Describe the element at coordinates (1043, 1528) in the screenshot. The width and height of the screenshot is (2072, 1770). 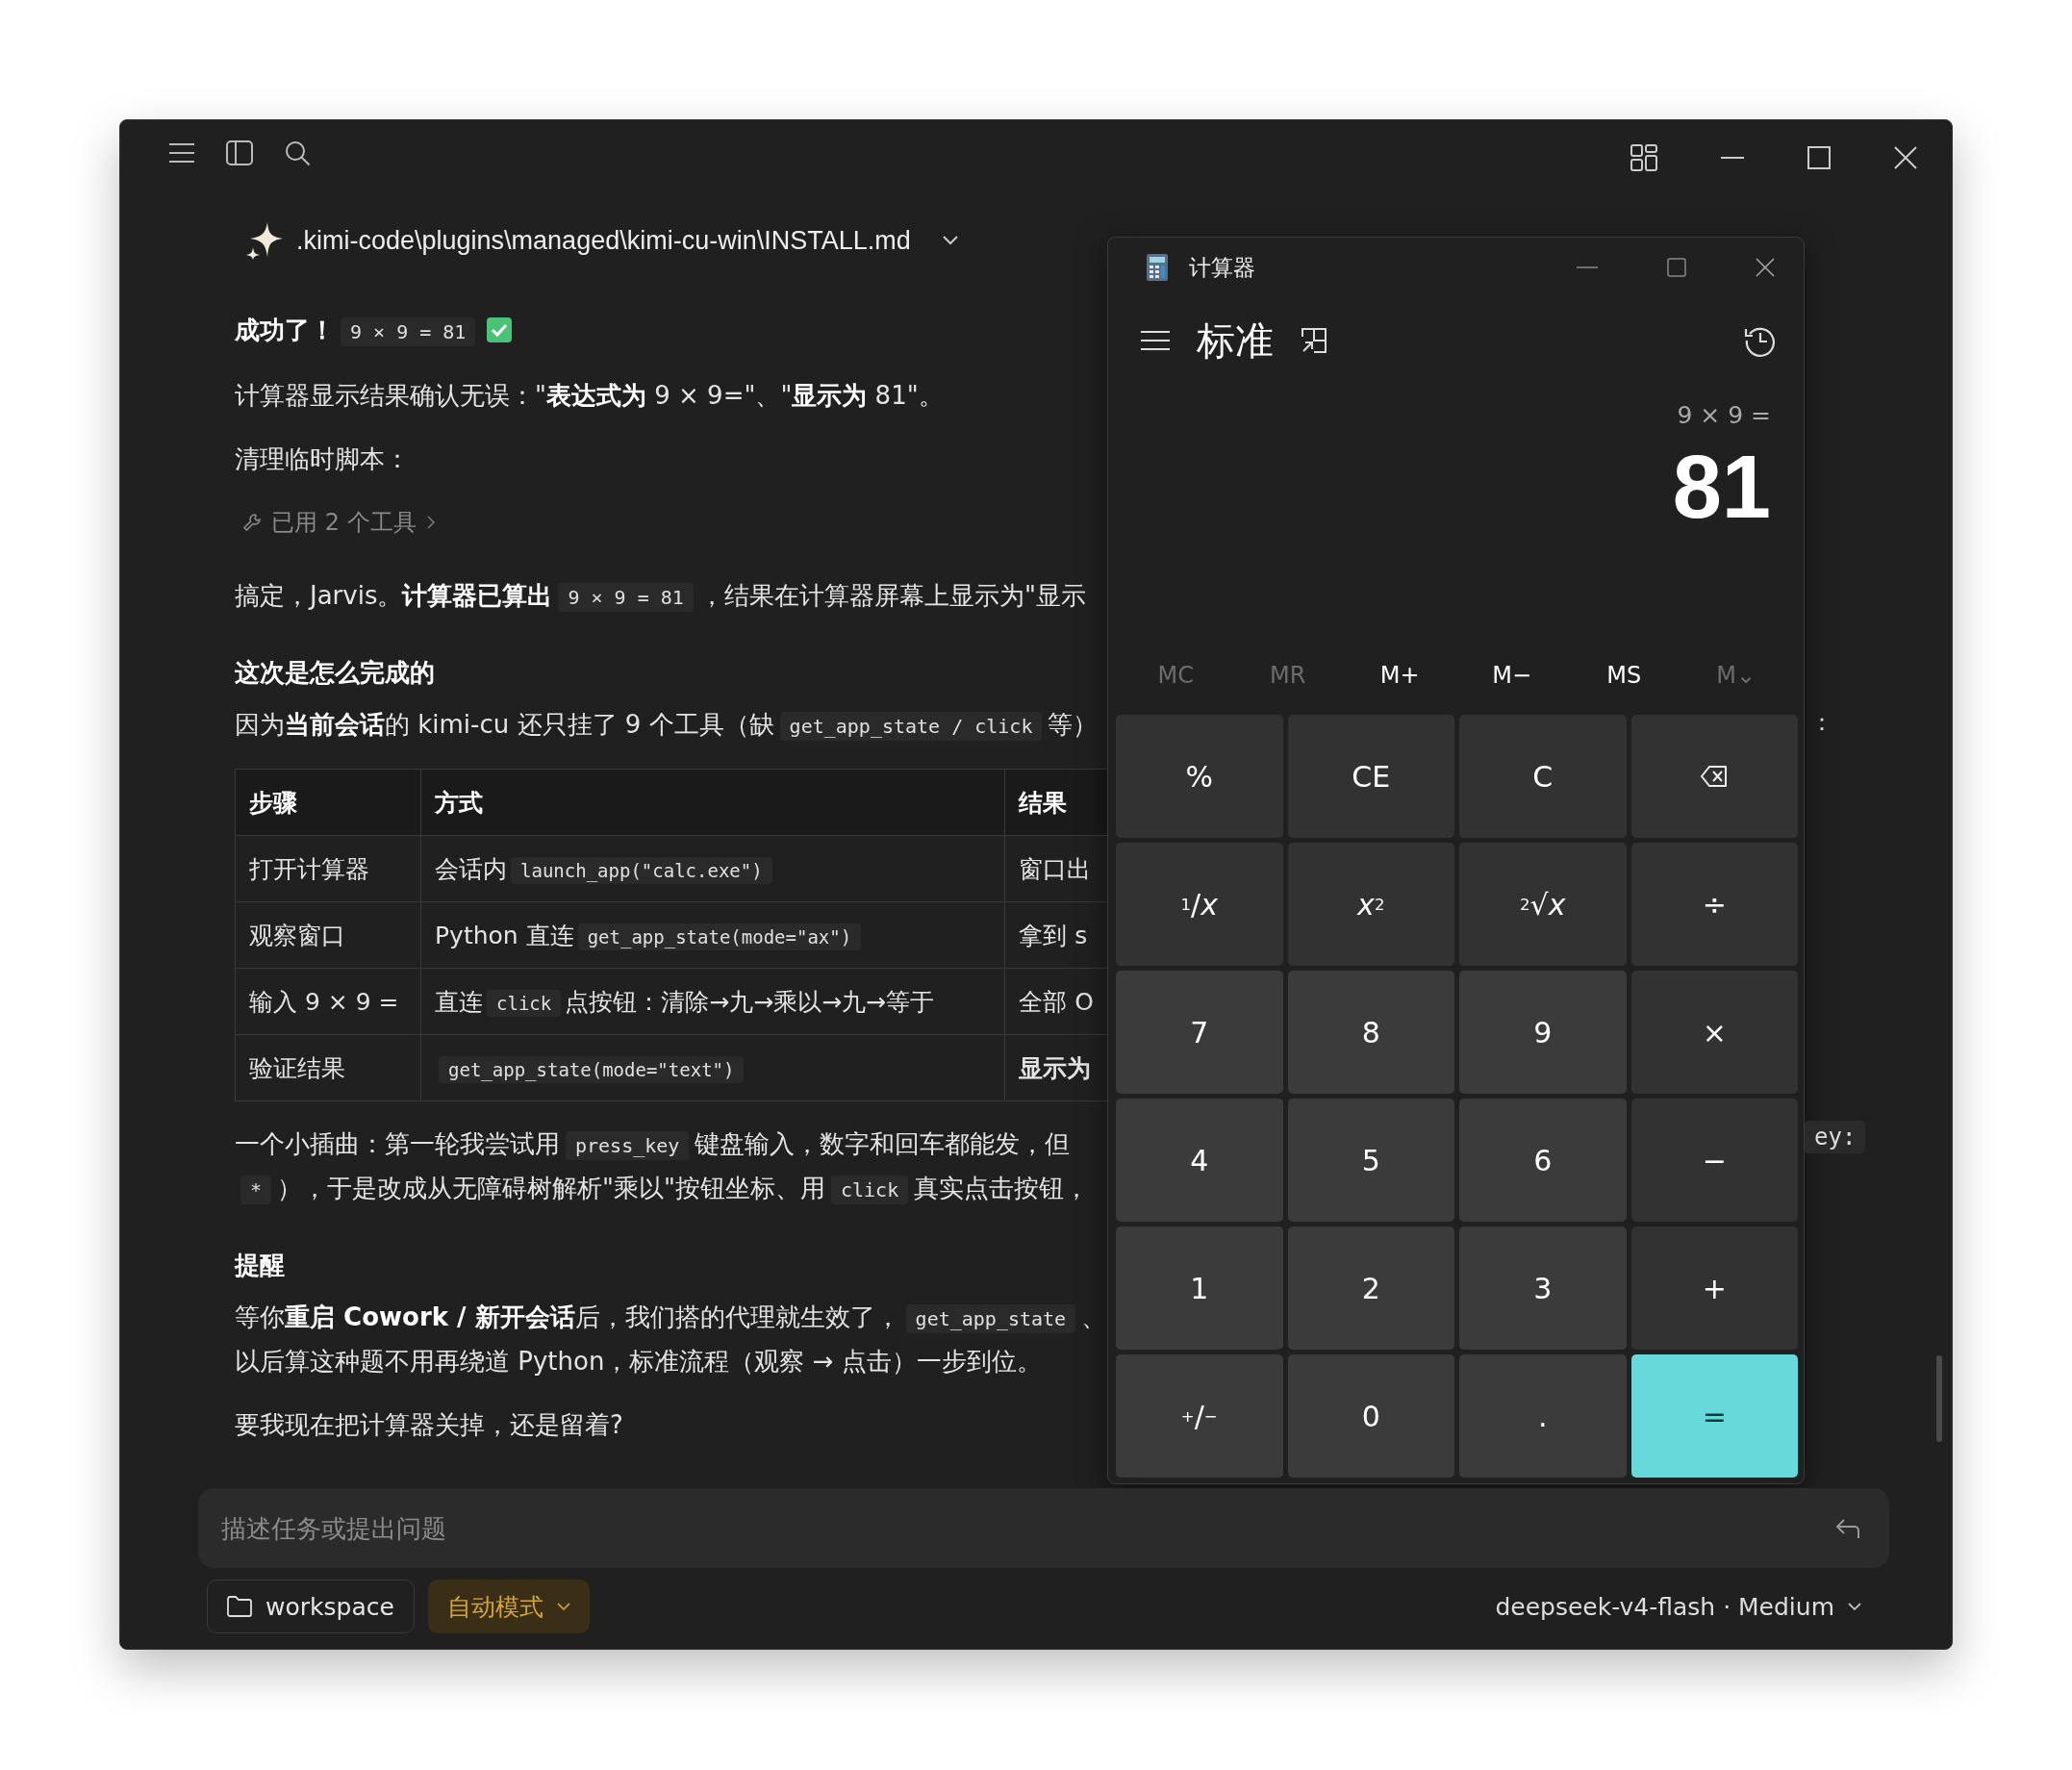
I see `message-input: 描述任务或提出问题` at that location.